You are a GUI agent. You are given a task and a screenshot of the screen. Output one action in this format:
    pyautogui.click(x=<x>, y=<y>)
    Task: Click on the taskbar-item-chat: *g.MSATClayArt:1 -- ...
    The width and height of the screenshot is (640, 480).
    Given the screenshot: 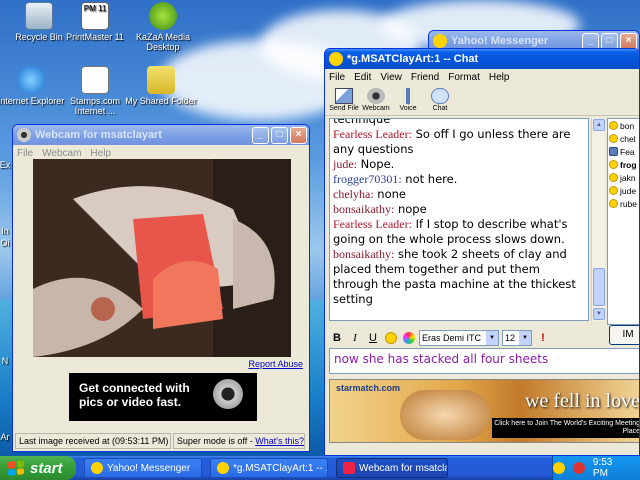 What is the action you would take?
    pyautogui.click(x=269, y=468)
    